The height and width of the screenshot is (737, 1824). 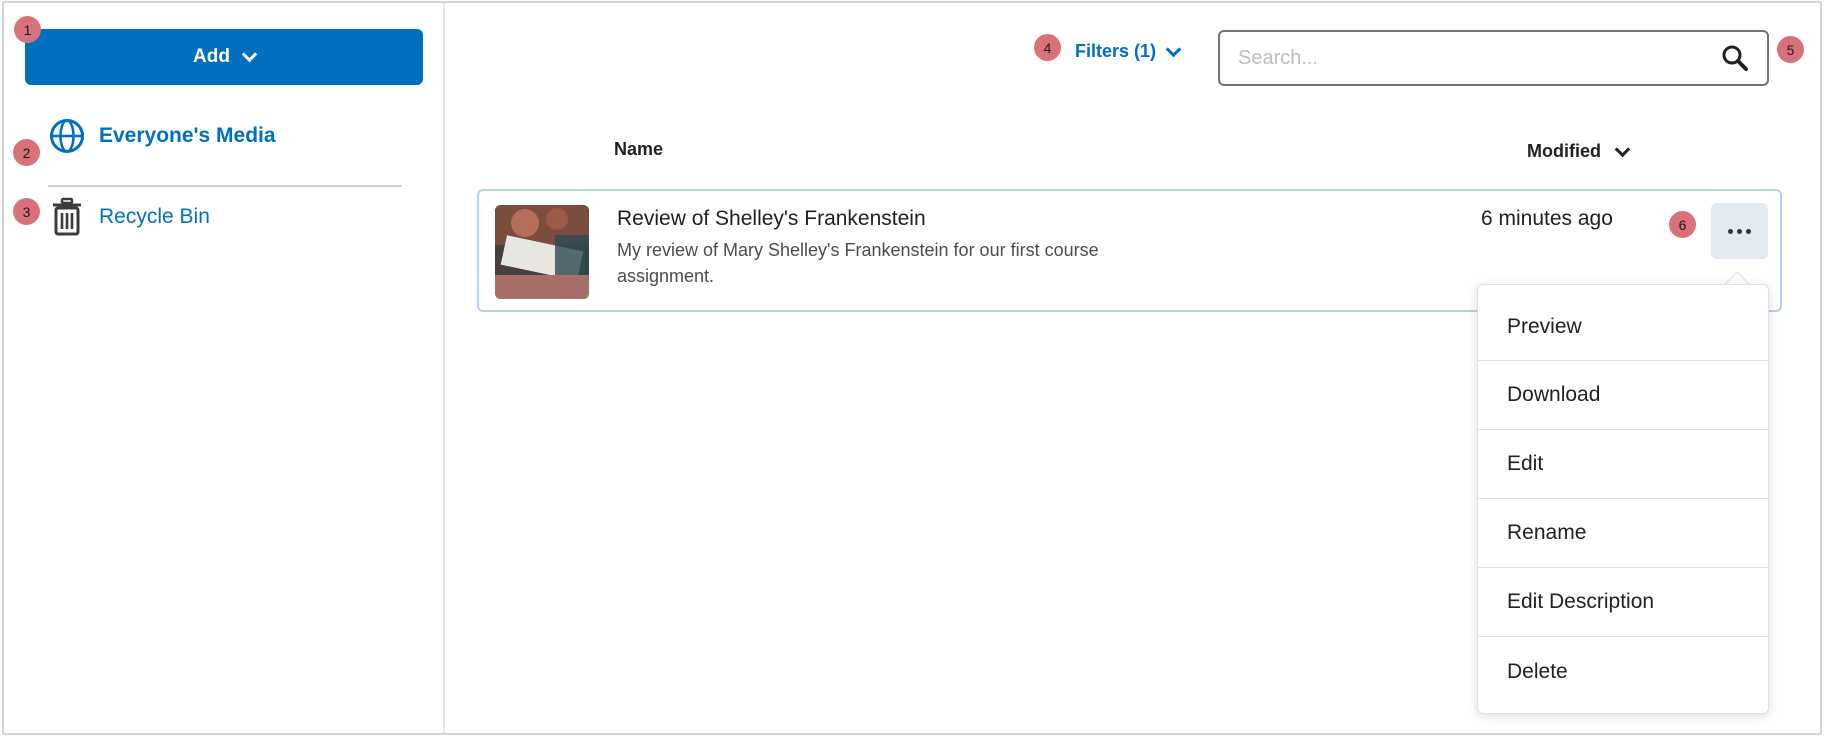 What do you see at coordinates (1564, 151) in the screenshot?
I see `column-header-modified-label: Modified` at bounding box center [1564, 151].